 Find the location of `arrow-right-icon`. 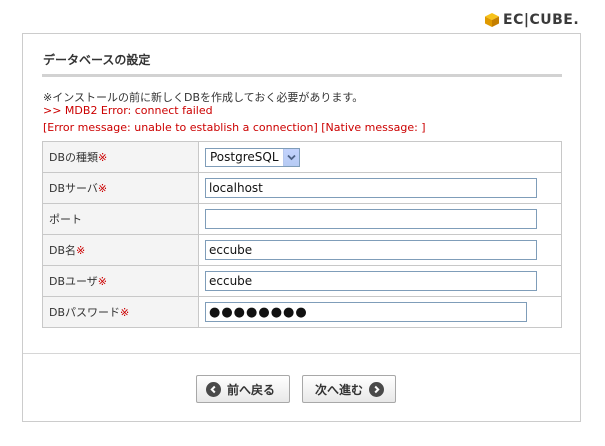

arrow-right-icon is located at coordinates (377, 389).